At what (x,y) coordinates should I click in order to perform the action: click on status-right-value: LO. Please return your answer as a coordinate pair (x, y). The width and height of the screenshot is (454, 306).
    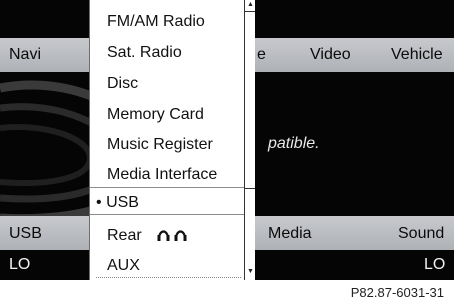
    Looking at the image, I should click on (435, 264).